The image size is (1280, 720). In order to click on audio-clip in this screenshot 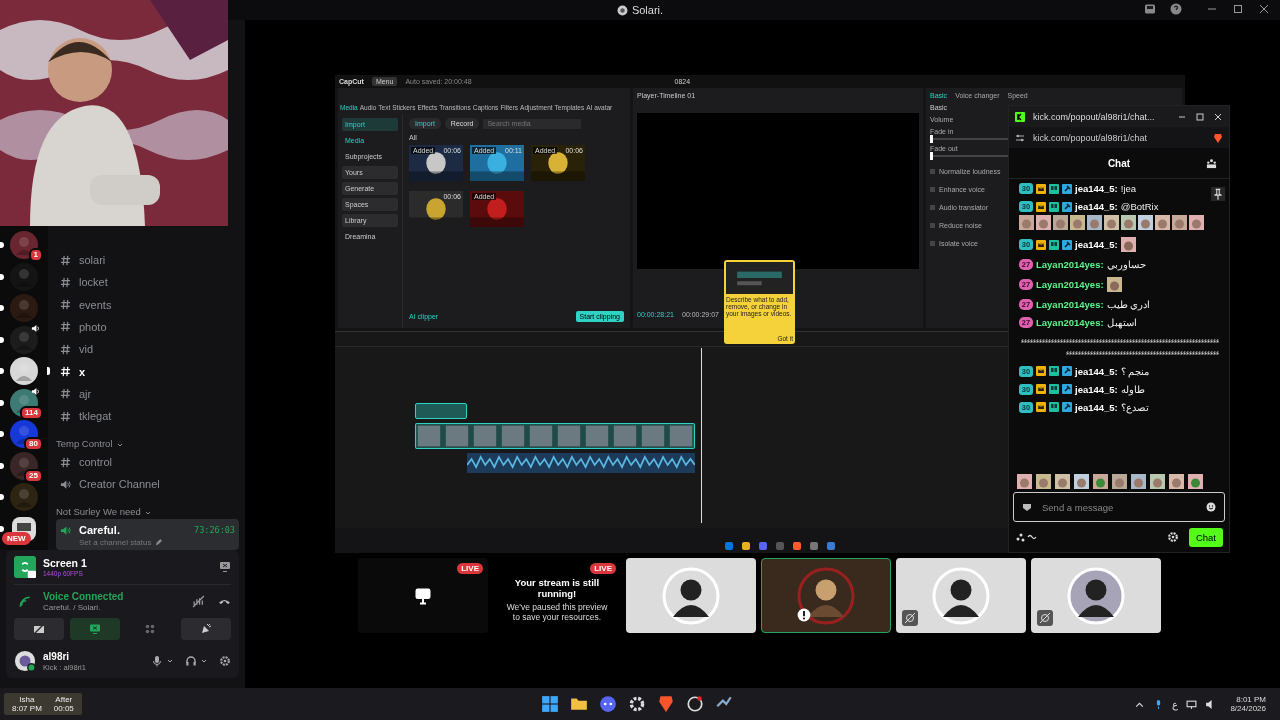, I will do `click(581, 463)`.